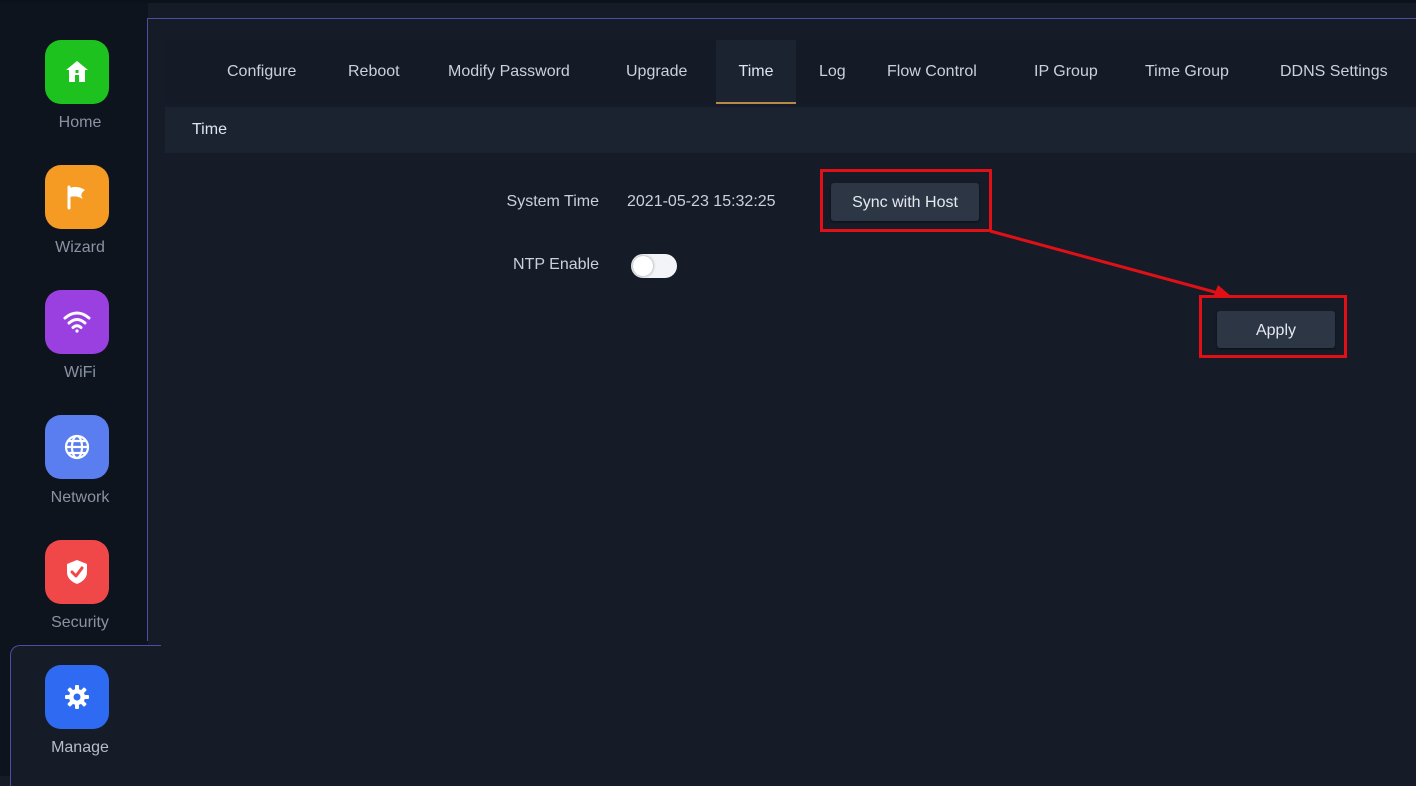 Image resolution: width=1416 pixels, height=786 pixels. What do you see at coordinates (643, 266) in the screenshot?
I see `toggle-knob` at bounding box center [643, 266].